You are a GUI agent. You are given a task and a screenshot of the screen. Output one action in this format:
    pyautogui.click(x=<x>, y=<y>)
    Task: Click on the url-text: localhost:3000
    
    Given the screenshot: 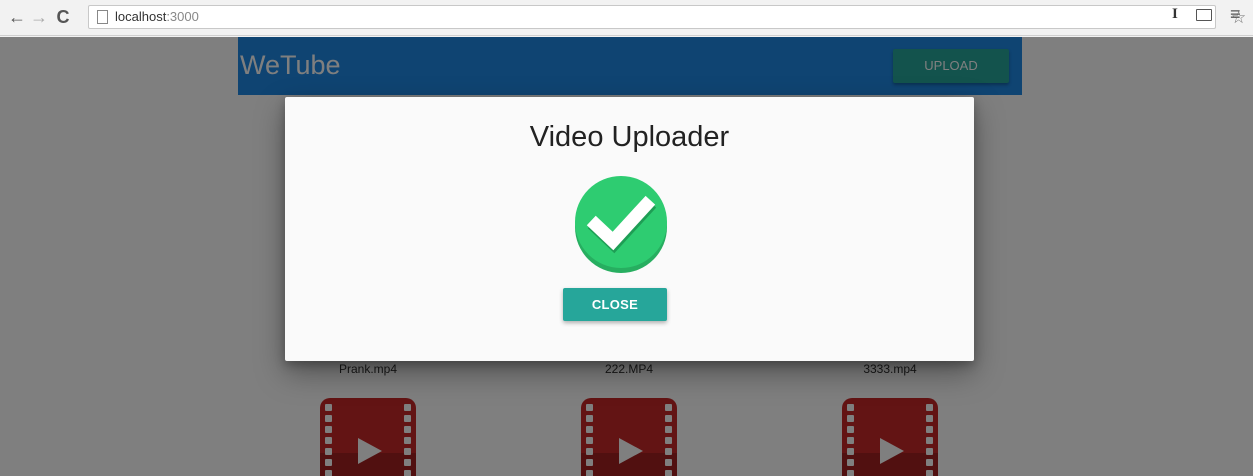 What is the action you would take?
    pyautogui.click(x=157, y=16)
    